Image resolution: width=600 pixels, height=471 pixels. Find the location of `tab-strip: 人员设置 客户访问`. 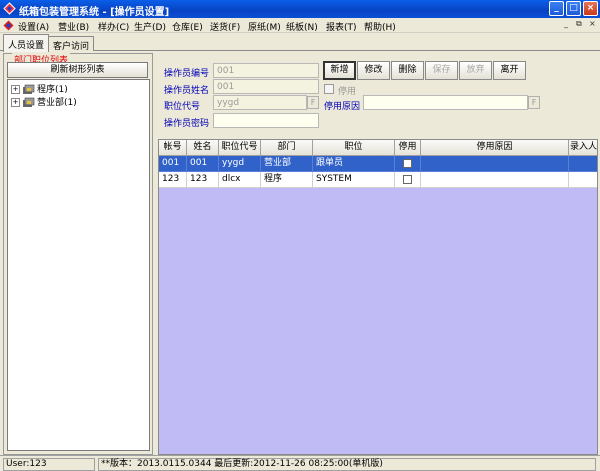

tab-strip: 人员设置 客户访问 is located at coordinates (300, 43).